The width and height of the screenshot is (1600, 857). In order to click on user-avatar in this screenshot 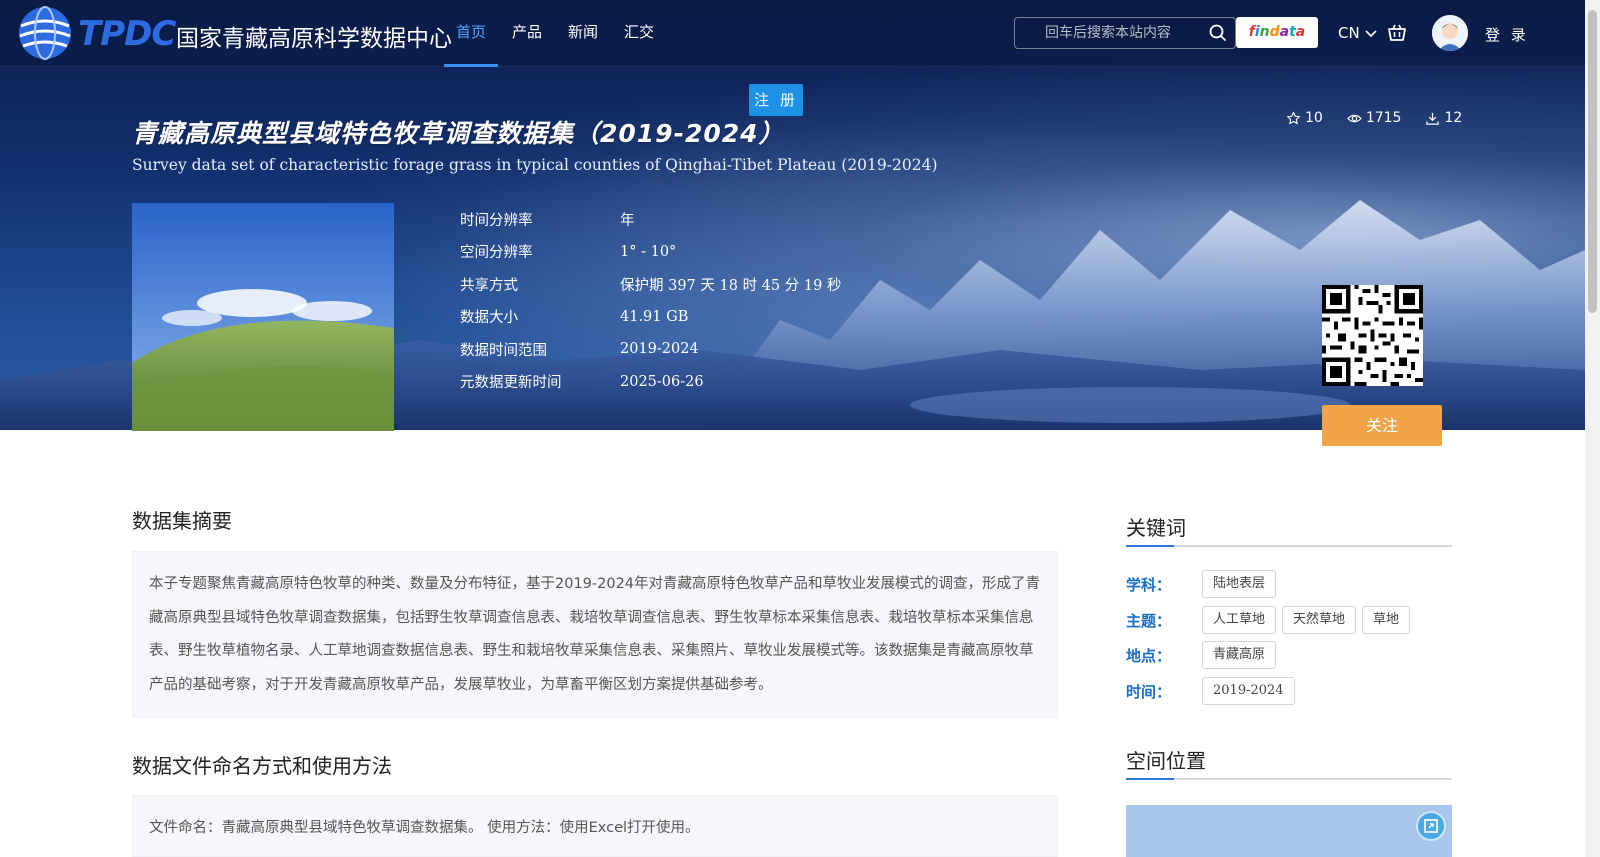, I will do `click(1450, 33)`.